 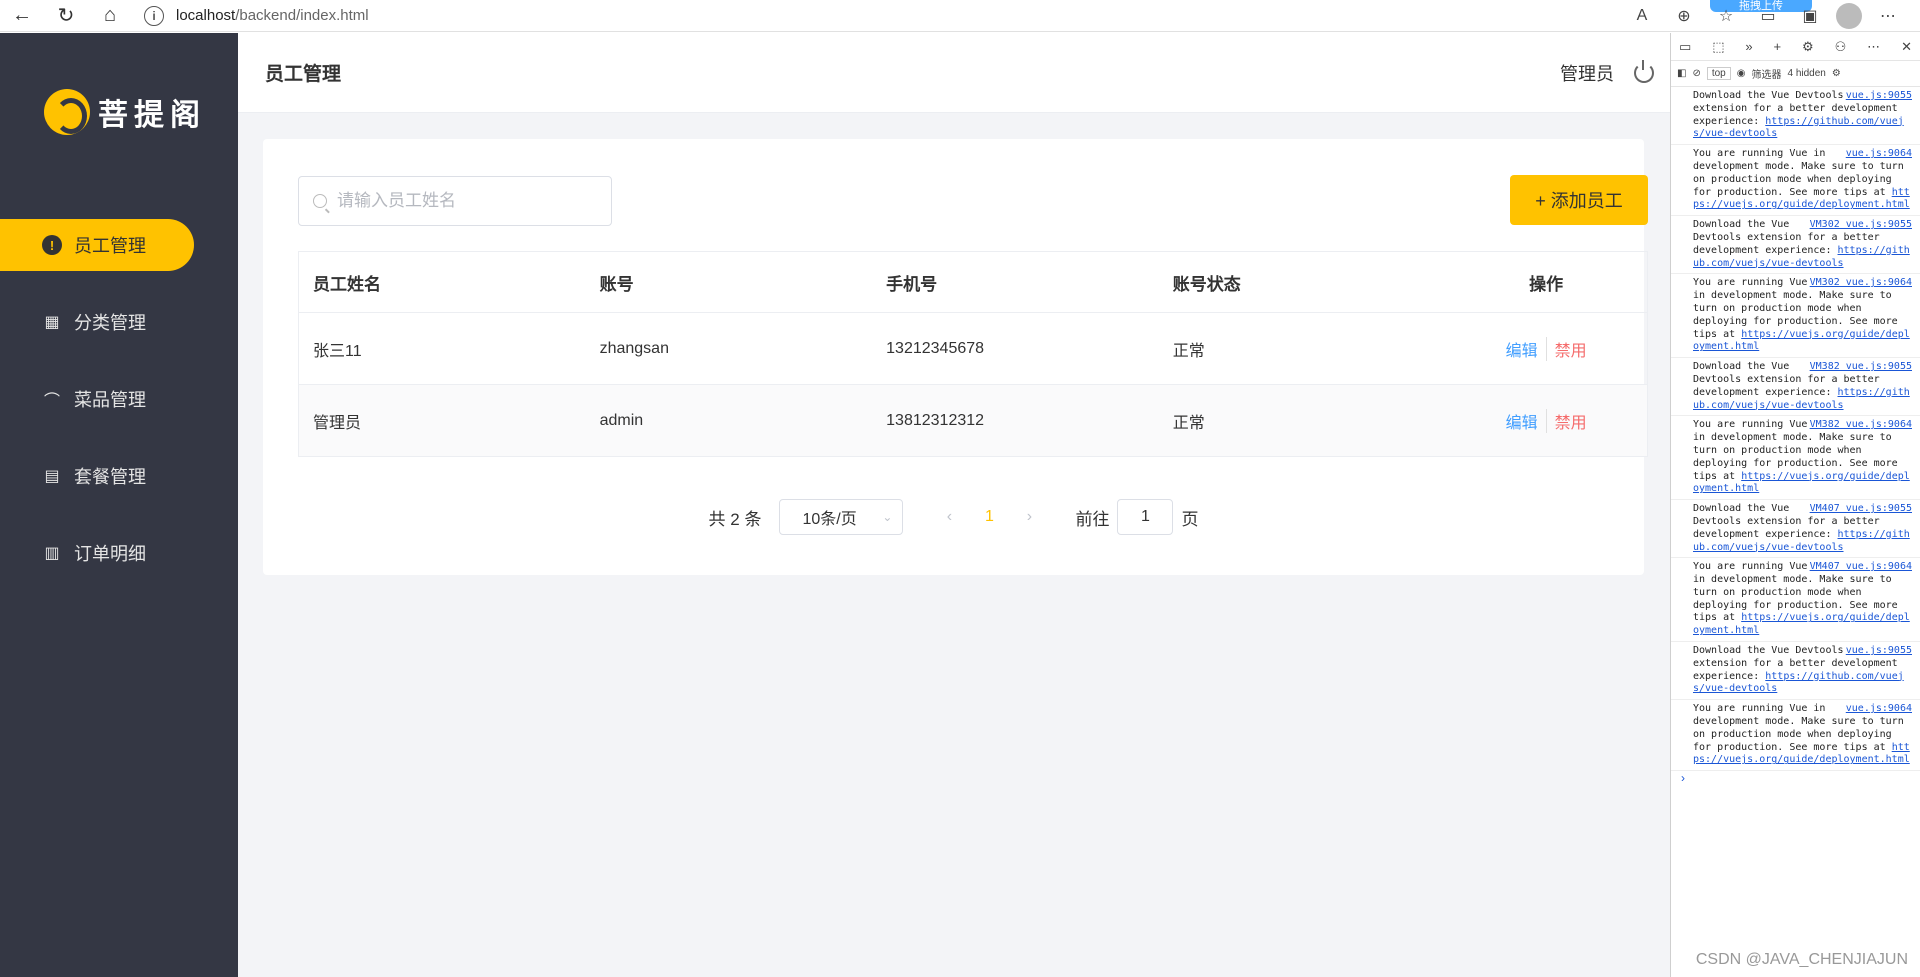 What do you see at coordinates (1768, 16) in the screenshot?
I see `collections-icon: ▭` at bounding box center [1768, 16].